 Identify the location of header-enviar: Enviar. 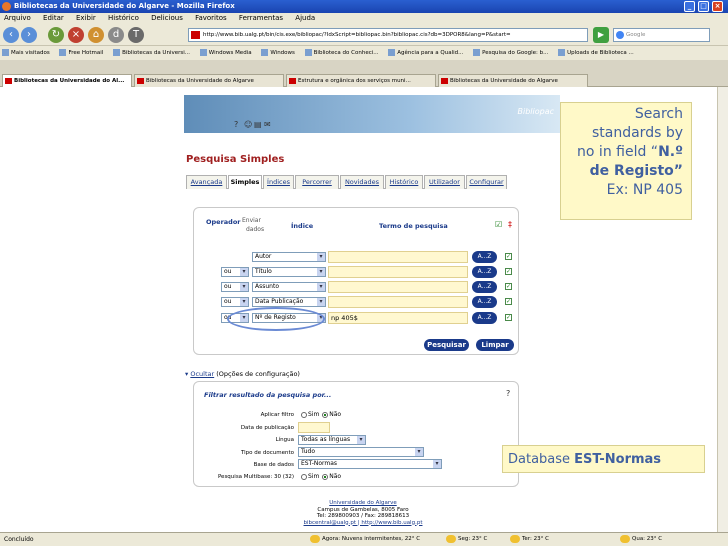
(251, 220).